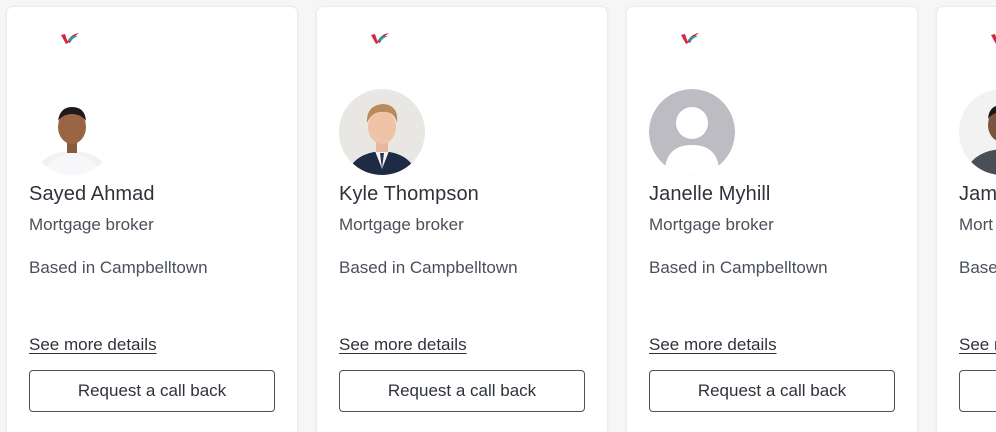 The width and height of the screenshot is (996, 432). I want to click on see-more-details-link: See m, so click(977, 345).